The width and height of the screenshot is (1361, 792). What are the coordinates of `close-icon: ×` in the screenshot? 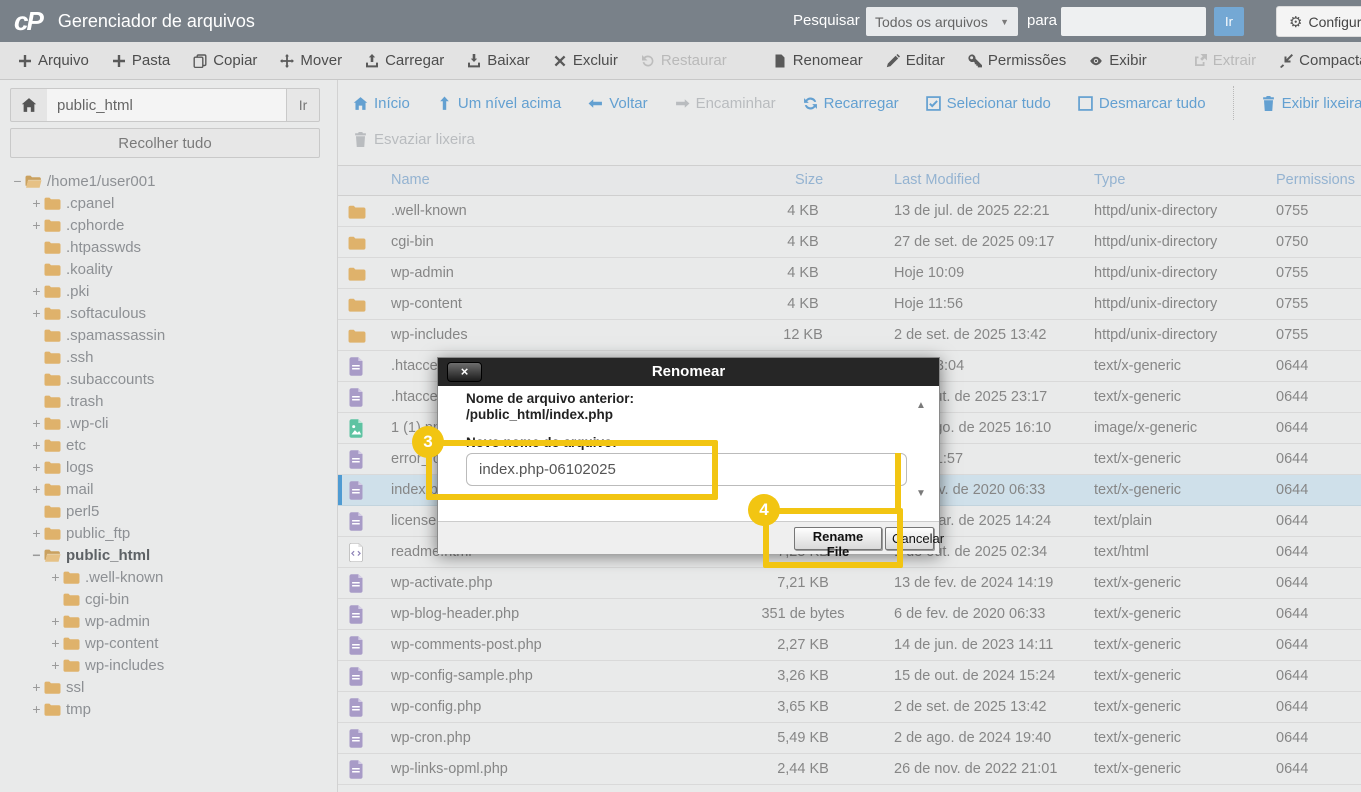 It's located at (464, 372).